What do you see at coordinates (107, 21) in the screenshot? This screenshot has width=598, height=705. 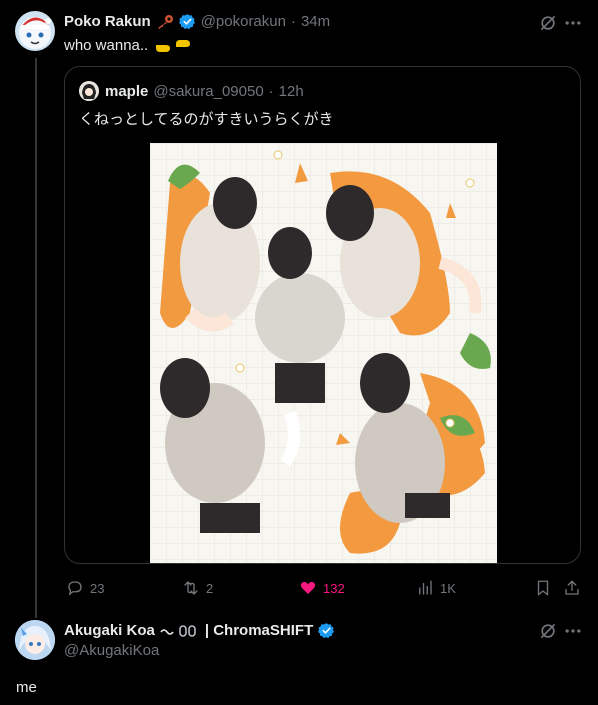 I see `display-name: Poko Rakun` at bounding box center [107, 21].